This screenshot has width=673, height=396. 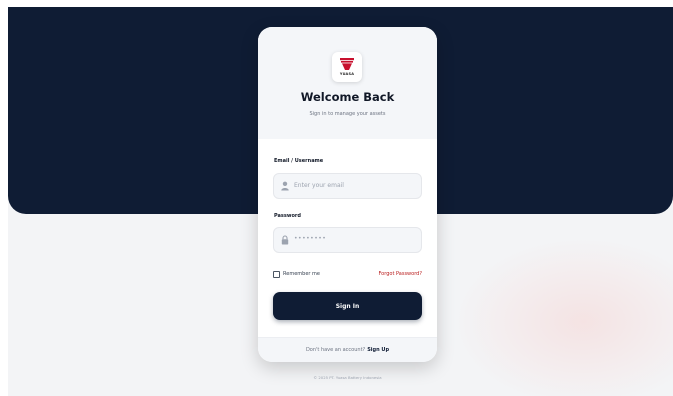 I want to click on yuasa-logo-icon, so click(x=347, y=64).